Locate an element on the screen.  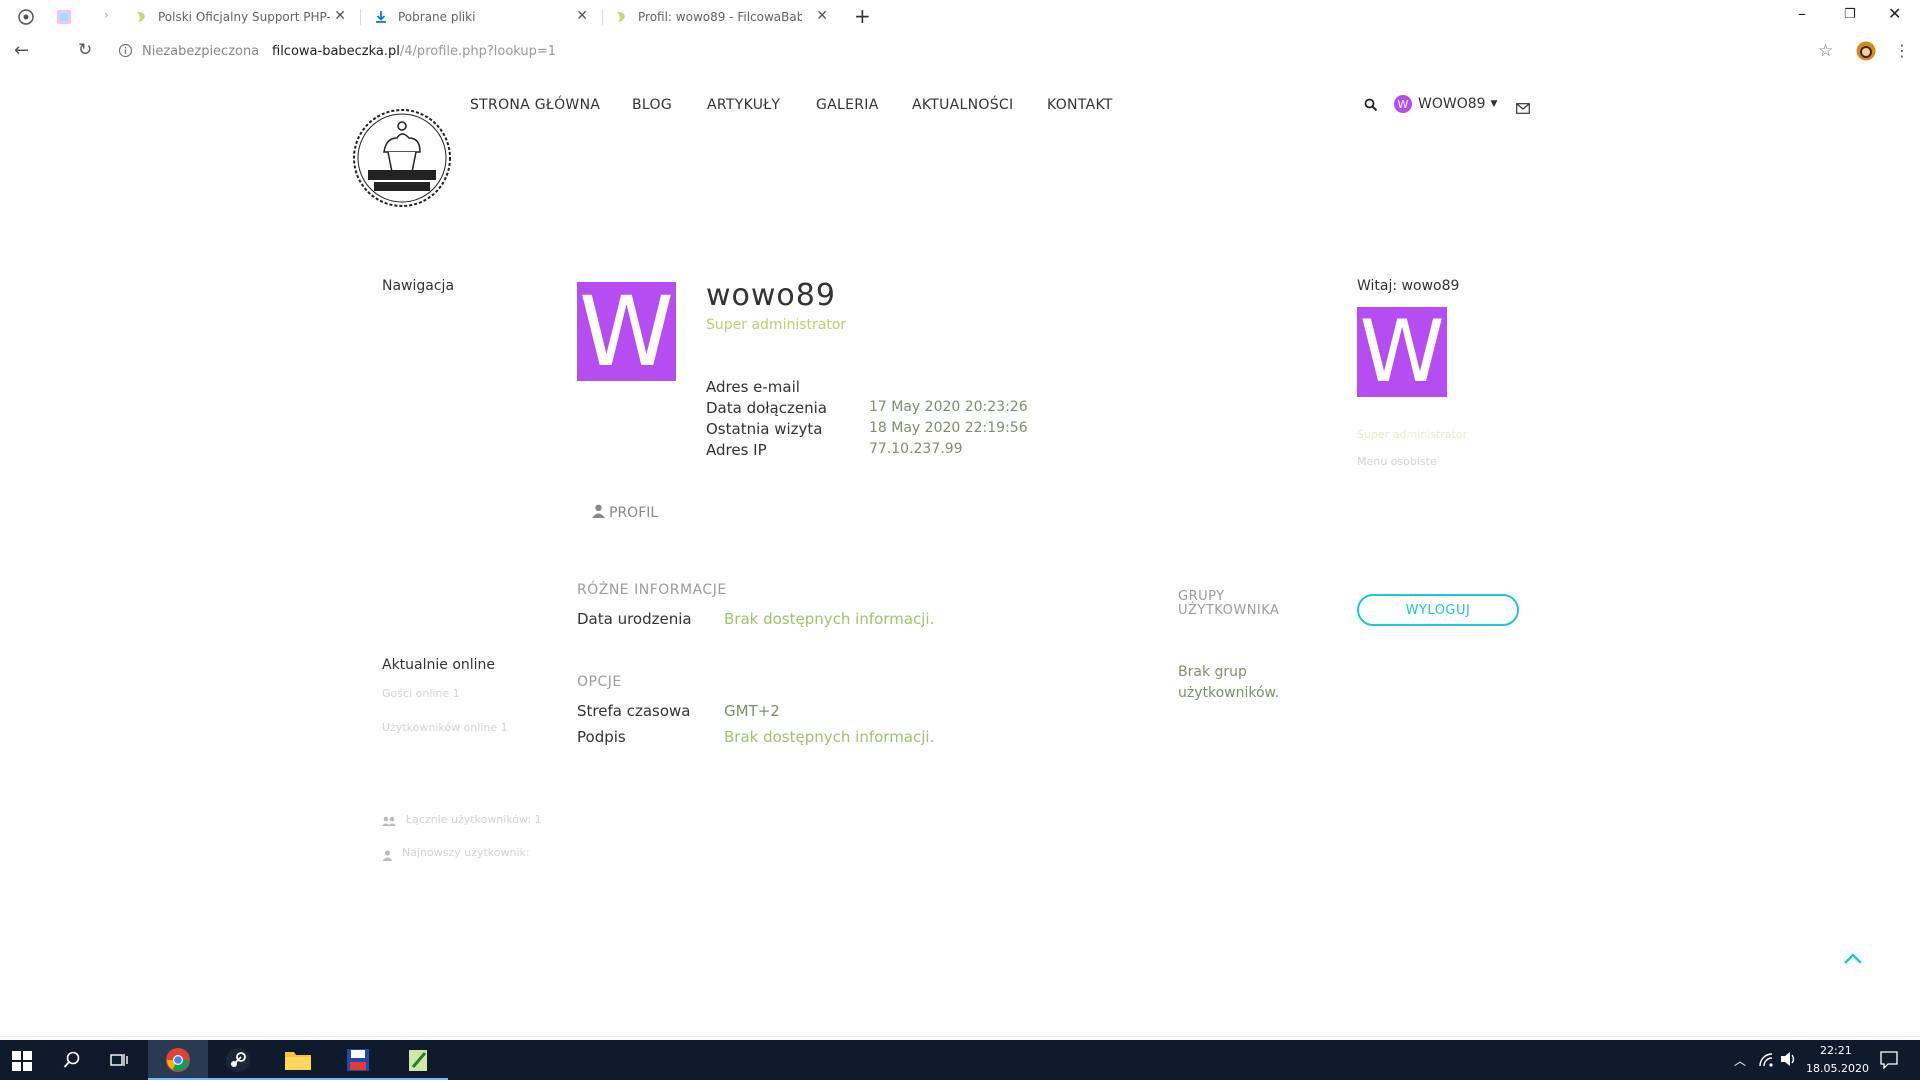
new-tab-button: + is located at coordinates (862, 16).